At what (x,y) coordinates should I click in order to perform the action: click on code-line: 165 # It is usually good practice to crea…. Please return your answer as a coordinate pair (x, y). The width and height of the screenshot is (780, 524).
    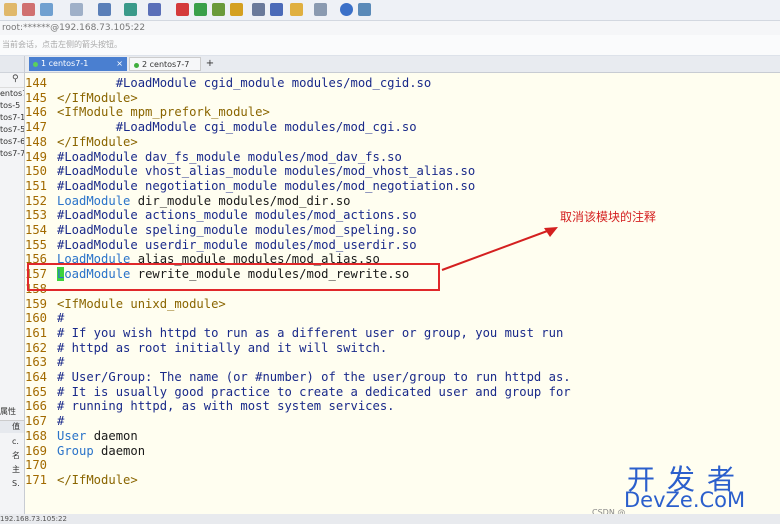
    Looking at the image, I should click on (298, 392).